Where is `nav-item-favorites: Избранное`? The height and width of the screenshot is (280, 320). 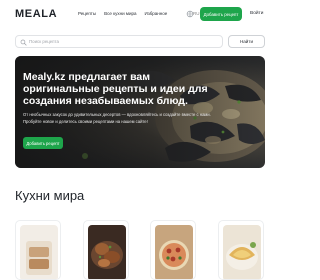 nav-item-favorites: Избранное is located at coordinates (155, 13).